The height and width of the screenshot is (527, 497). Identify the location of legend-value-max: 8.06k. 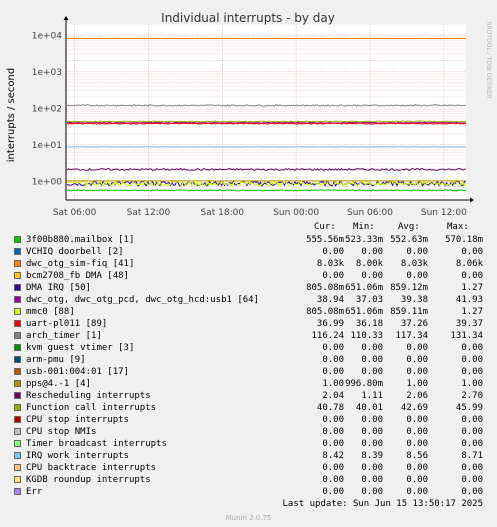
(469, 264).